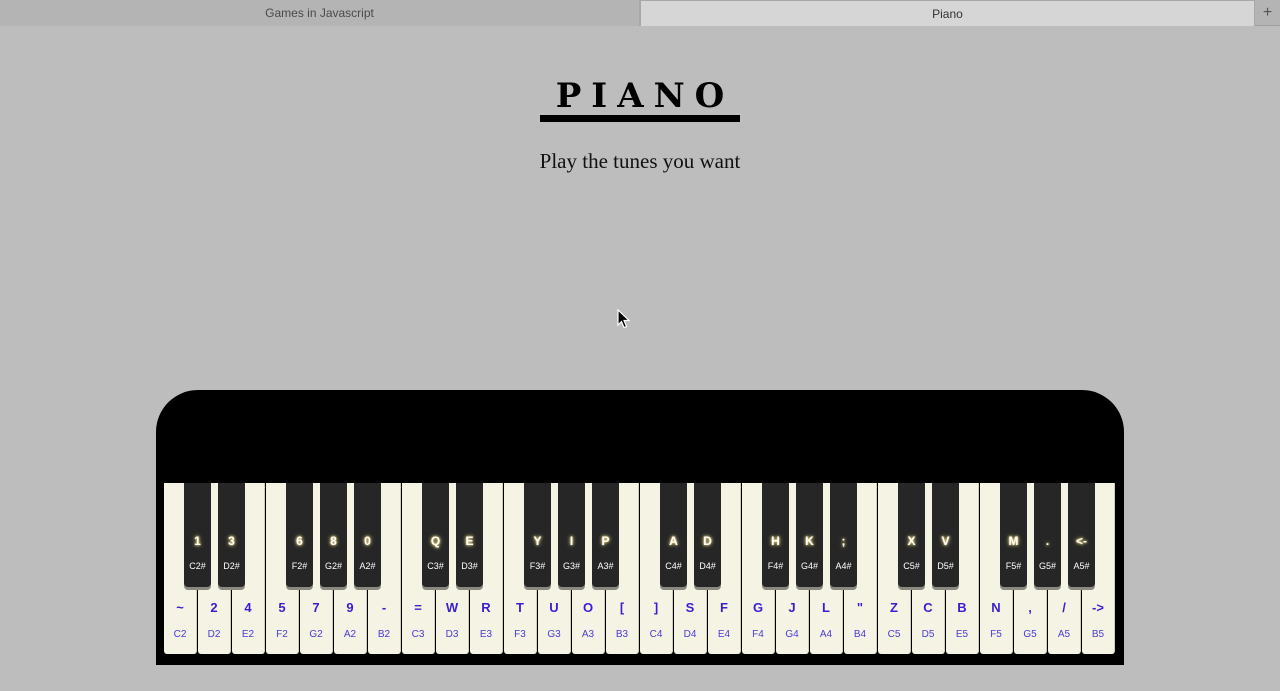  I want to click on black-key-g2-sharp: 8 G2#, so click(333, 535).